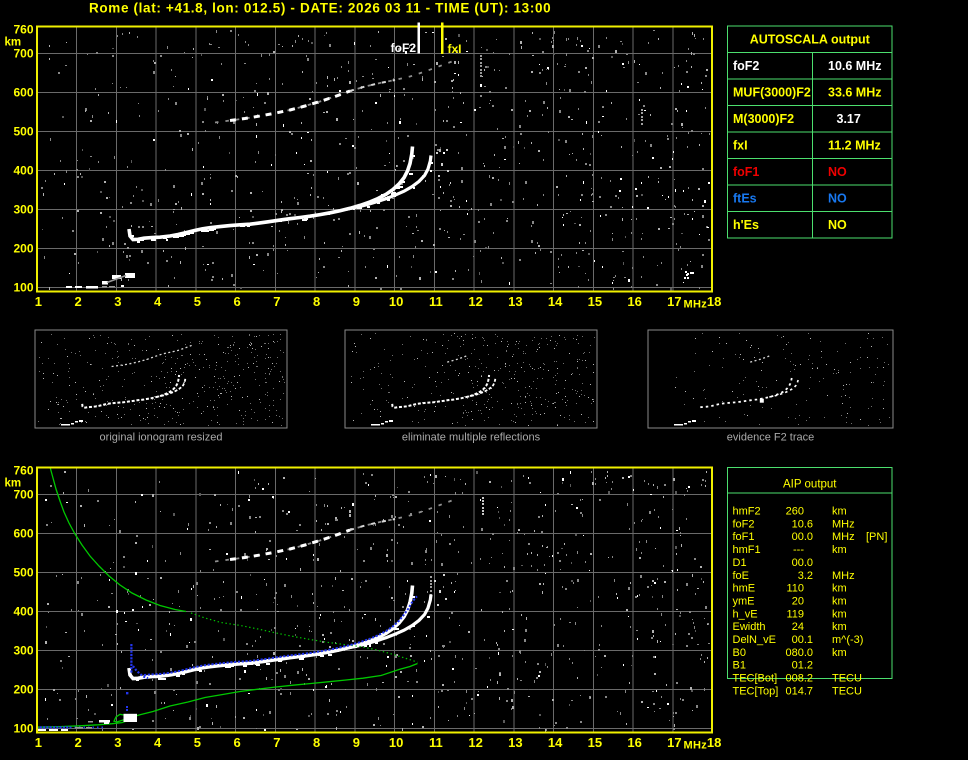 Image resolution: width=968 pixels, height=760 pixels. I want to click on svg-text: eliminate multiple reflections, so click(471, 438).